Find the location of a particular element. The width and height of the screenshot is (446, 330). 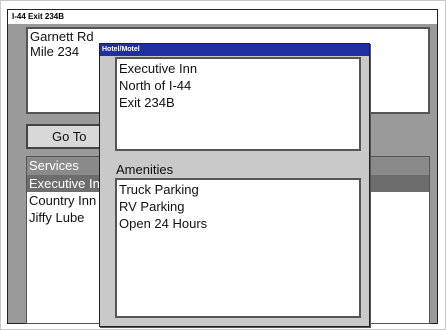

location-line-1: Garnett Rd is located at coordinates (62, 36).